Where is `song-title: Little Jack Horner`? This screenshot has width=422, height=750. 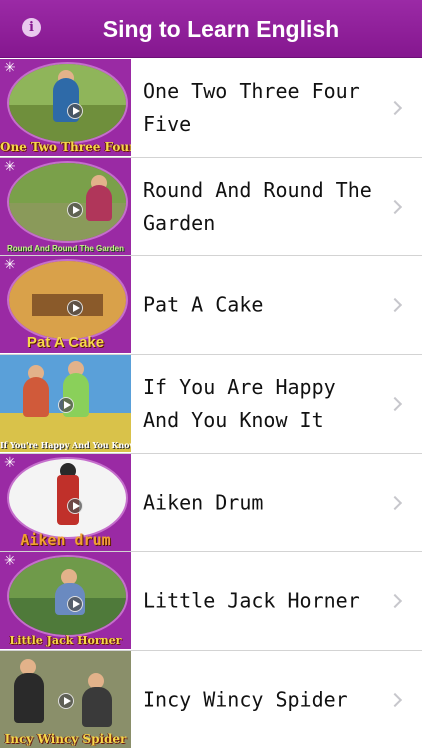
song-title: Little Jack Horner is located at coordinates (251, 600).